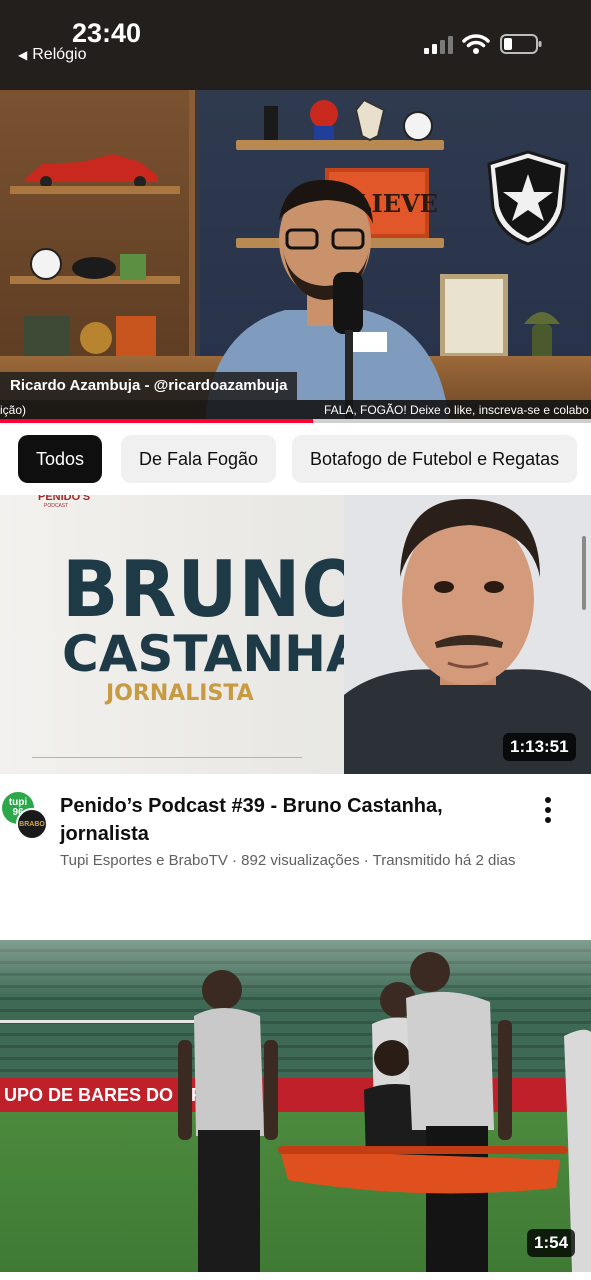  What do you see at coordinates (548, 810) in the screenshot?
I see `more-options-icon` at bounding box center [548, 810].